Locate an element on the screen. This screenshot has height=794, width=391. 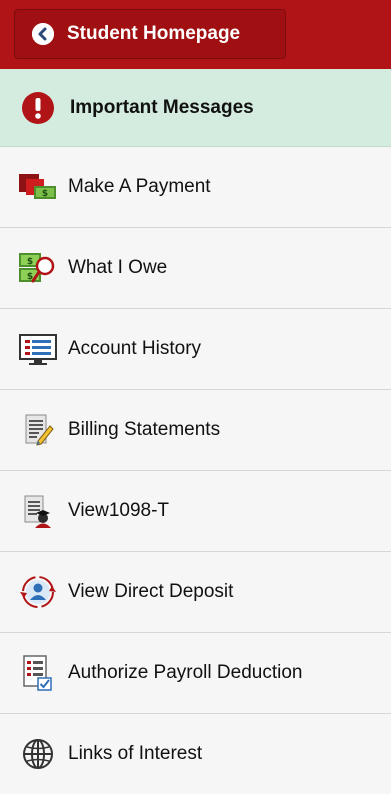
menu-item-label: Billing Statements is located at coordinates (144, 429).